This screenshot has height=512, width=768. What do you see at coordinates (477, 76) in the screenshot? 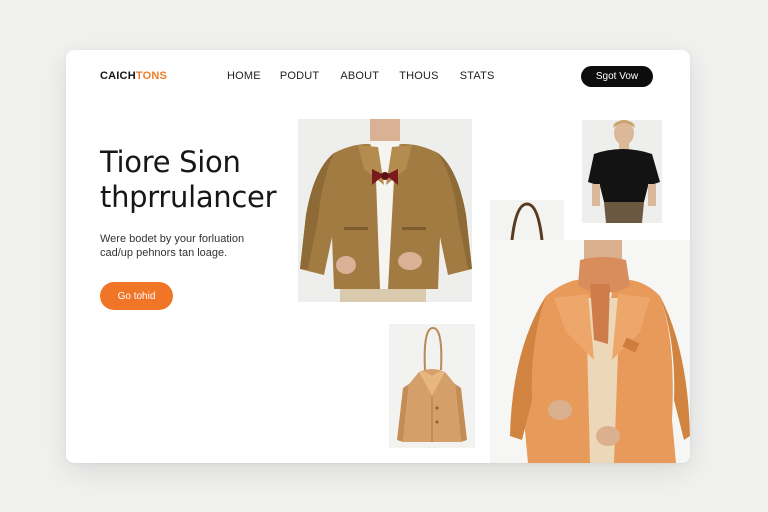
I see `nav-item-stats: STATS` at bounding box center [477, 76].